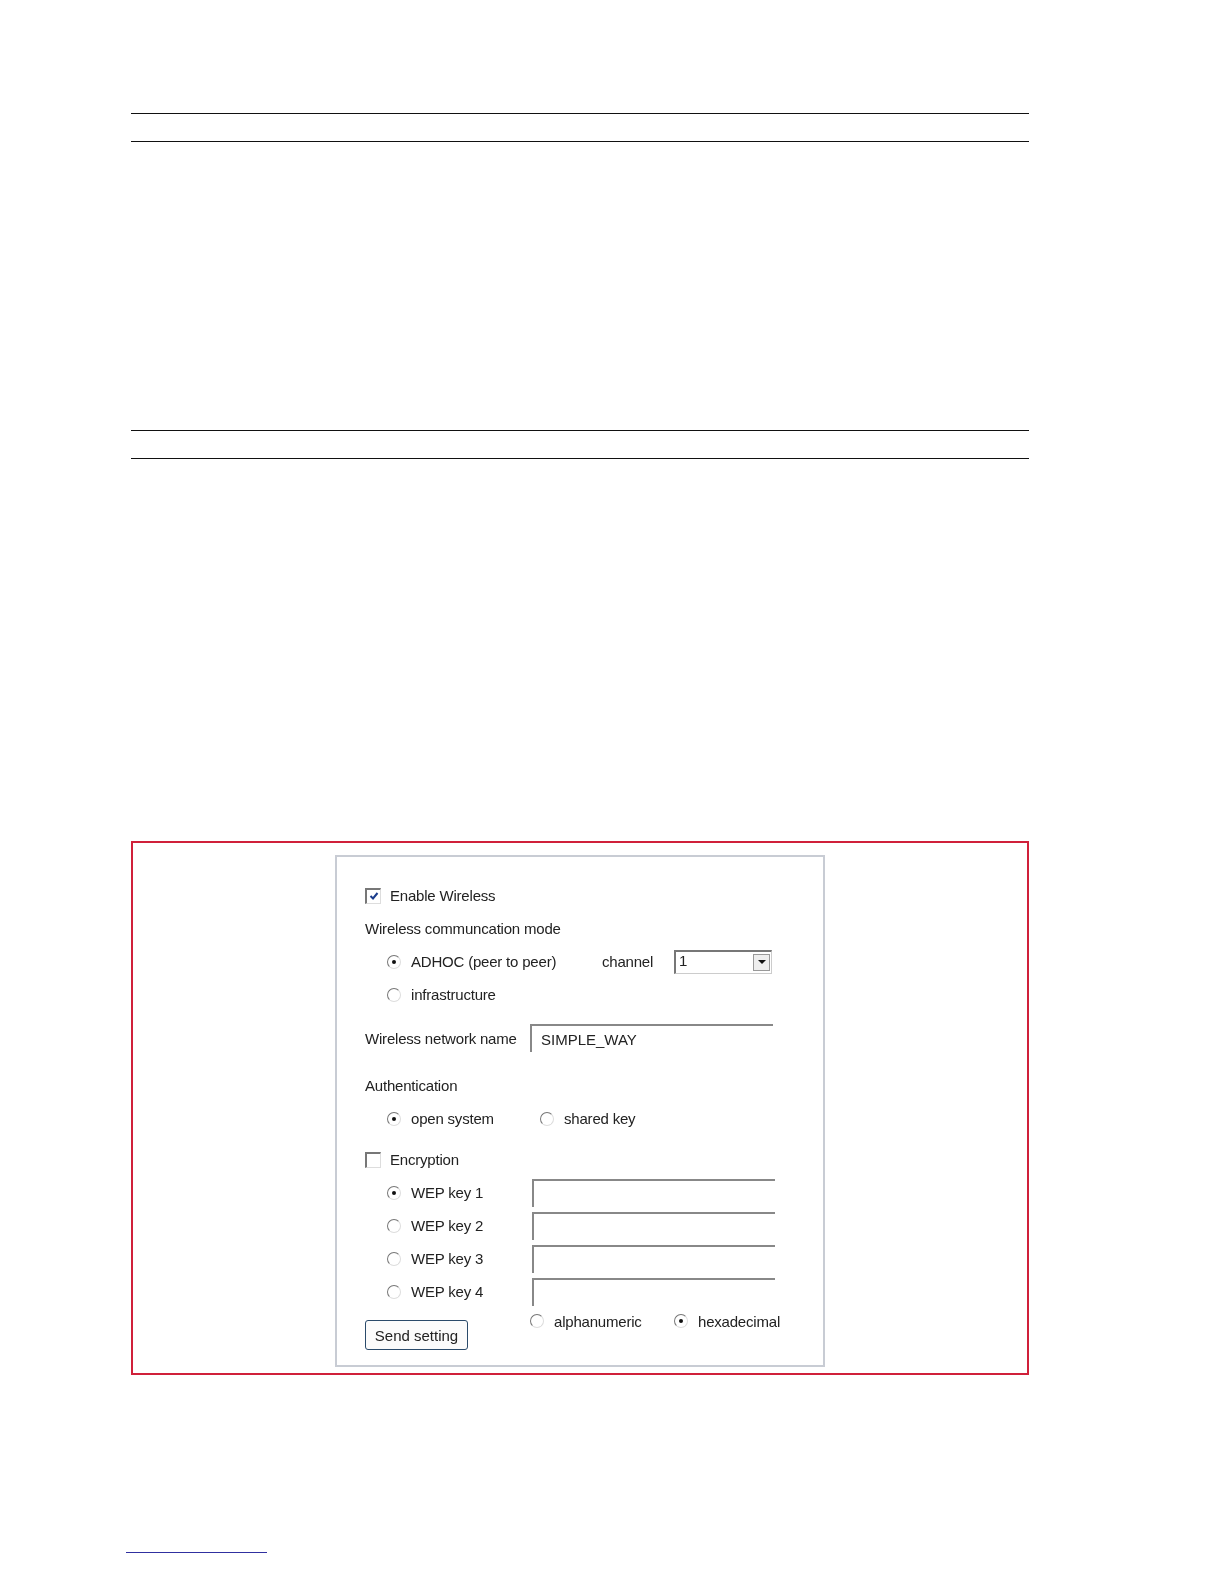 This screenshot has width=1224, height=1584. What do you see at coordinates (373, 1159) in the screenshot?
I see `encryption-checkbox` at bounding box center [373, 1159].